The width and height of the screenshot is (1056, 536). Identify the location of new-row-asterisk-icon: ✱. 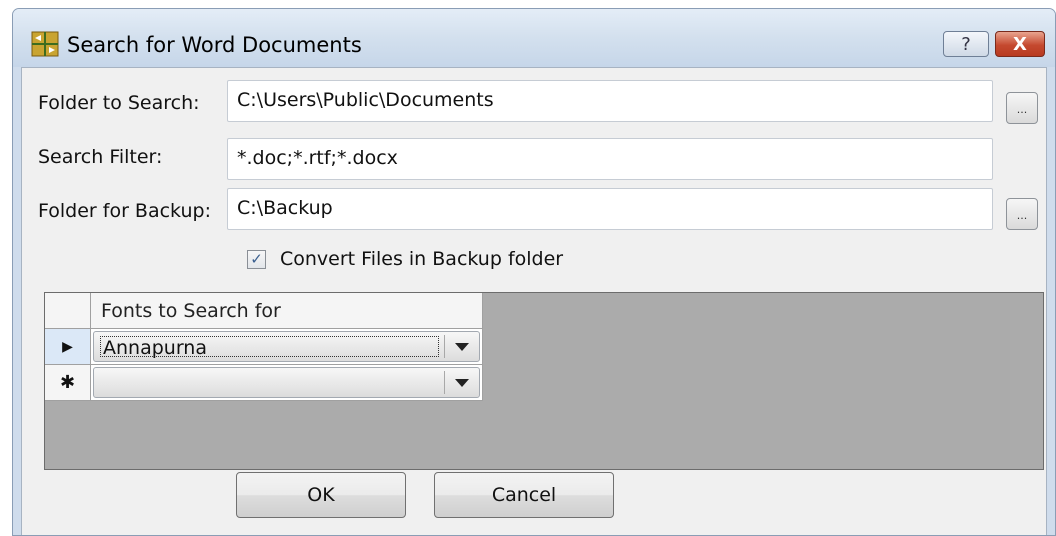
(67, 382).